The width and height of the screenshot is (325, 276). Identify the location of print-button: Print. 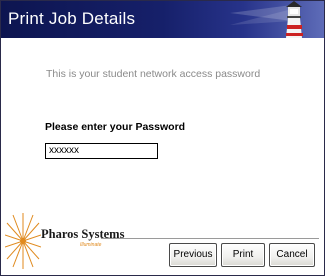
(243, 255).